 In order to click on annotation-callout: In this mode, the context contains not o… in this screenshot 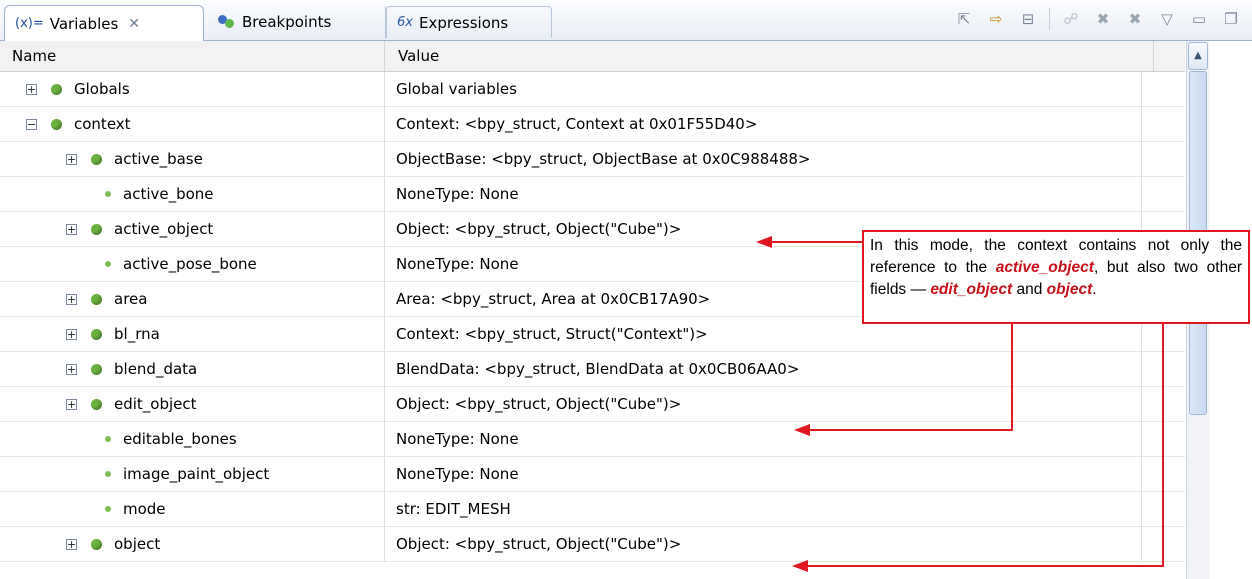, I will do `click(1056, 277)`.